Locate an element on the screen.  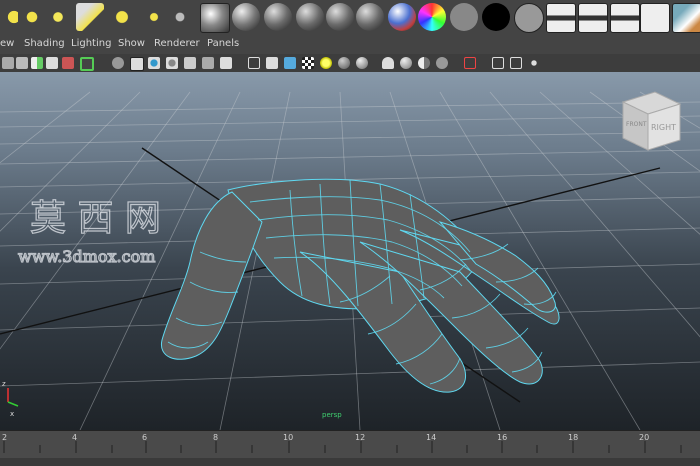
menu-view: ew is located at coordinates (7, 43).